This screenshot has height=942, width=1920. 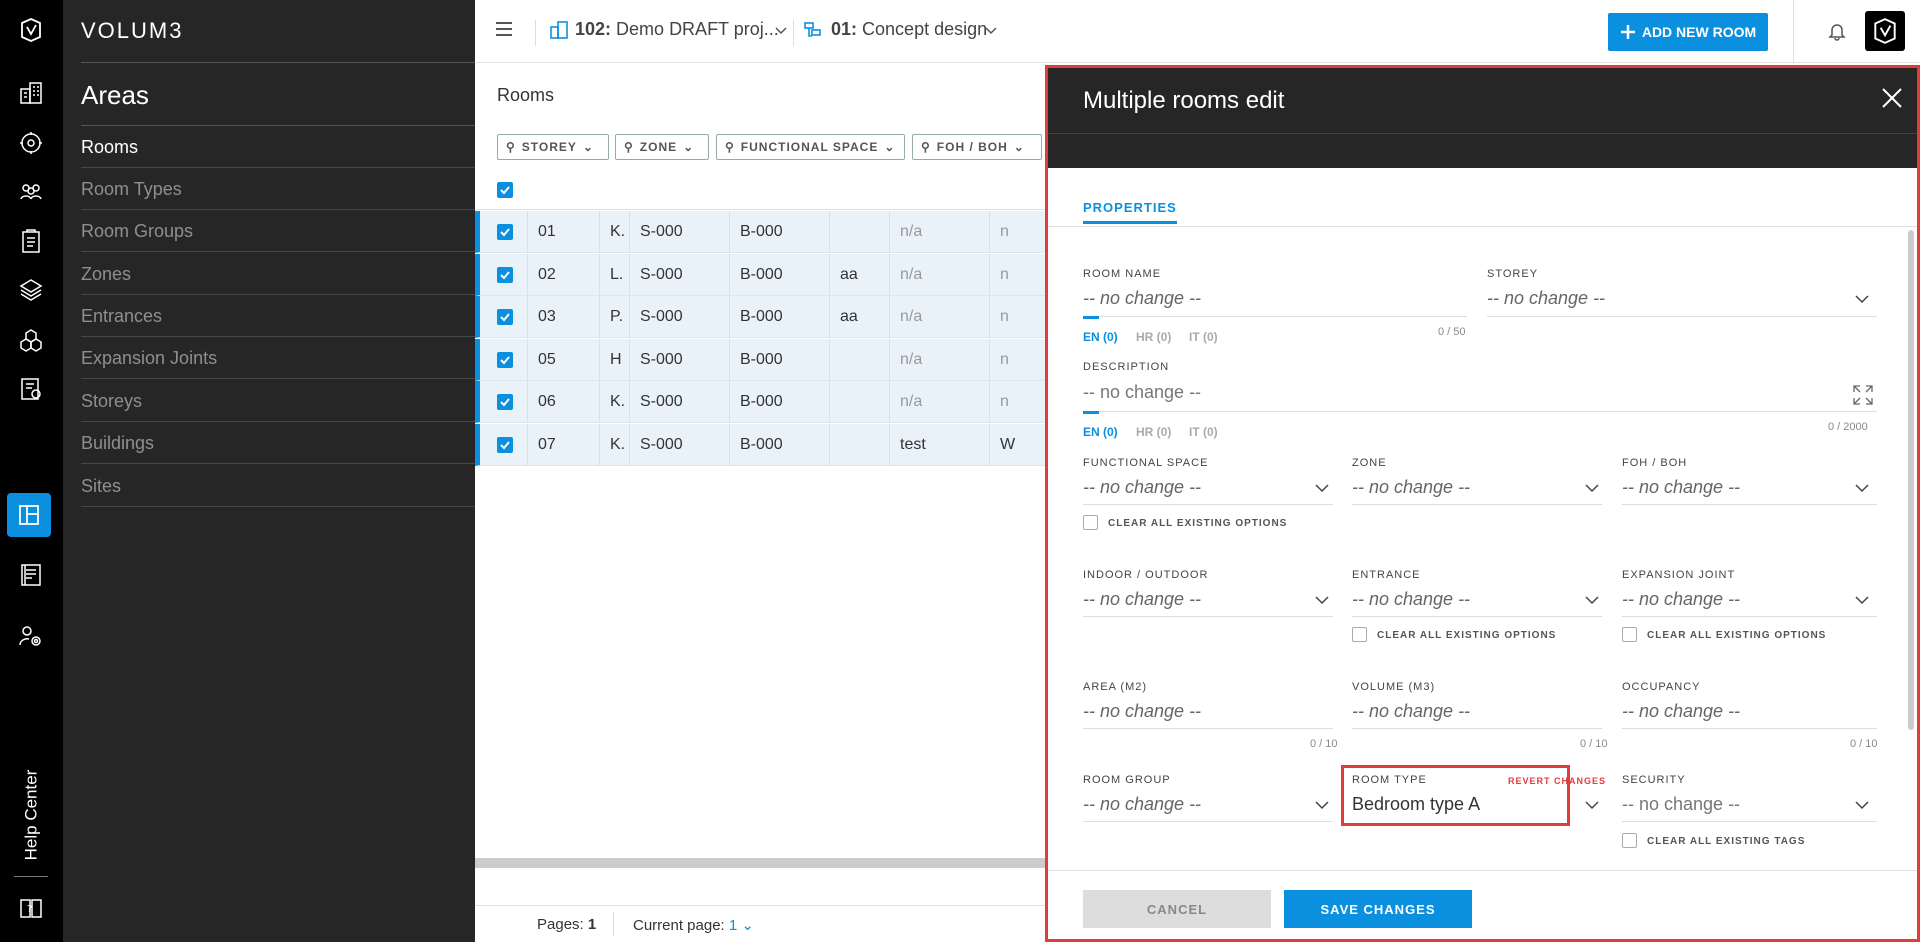 What do you see at coordinates (1411, 487) in the screenshot?
I see `zone-select: -- no change --` at bounding box center [1411, 487].